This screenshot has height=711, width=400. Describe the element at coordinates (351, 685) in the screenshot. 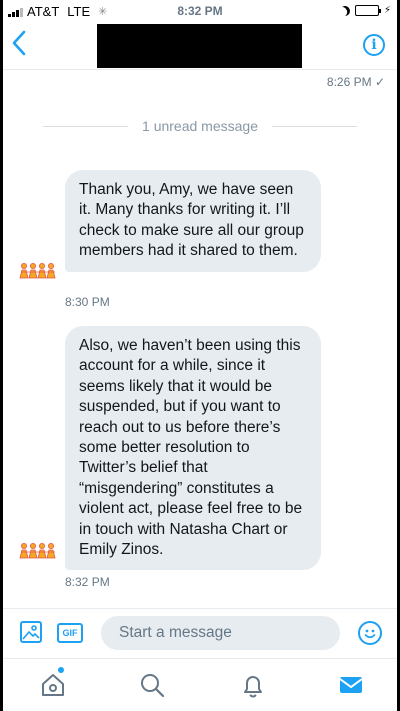

I see `messages-tab-icon` at that location.